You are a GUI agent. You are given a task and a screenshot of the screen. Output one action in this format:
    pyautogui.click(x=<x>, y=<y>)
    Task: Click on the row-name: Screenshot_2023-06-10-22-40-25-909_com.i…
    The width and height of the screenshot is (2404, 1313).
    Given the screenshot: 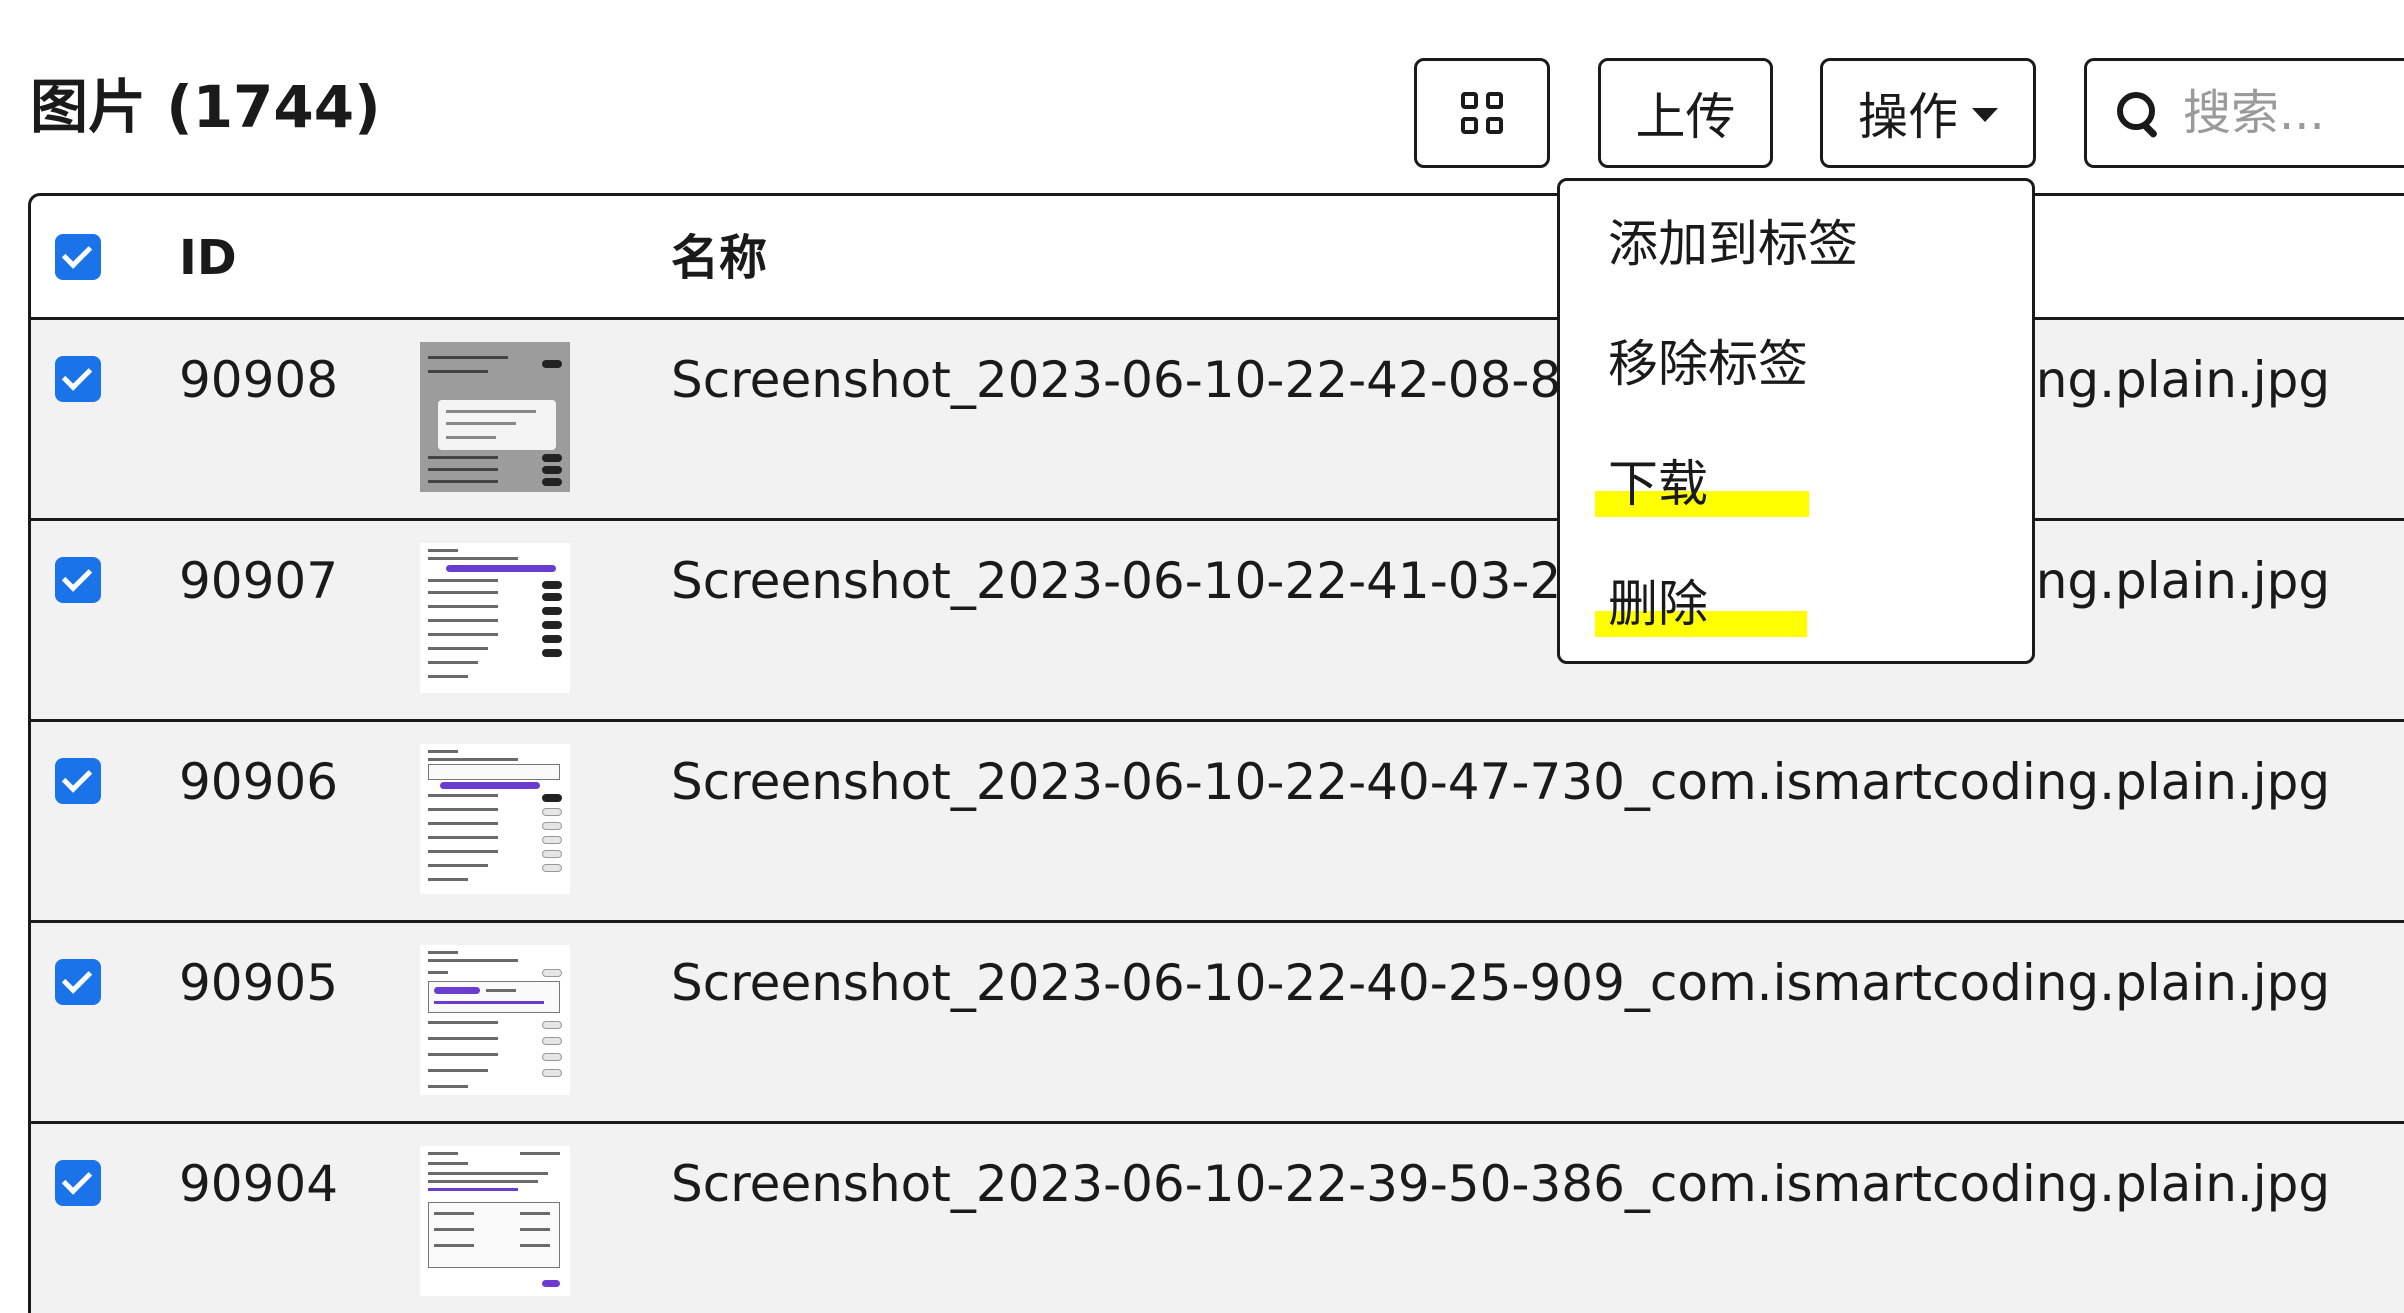 What is the action you would take?
    pyautogui.click(x=1500, y=983)
    